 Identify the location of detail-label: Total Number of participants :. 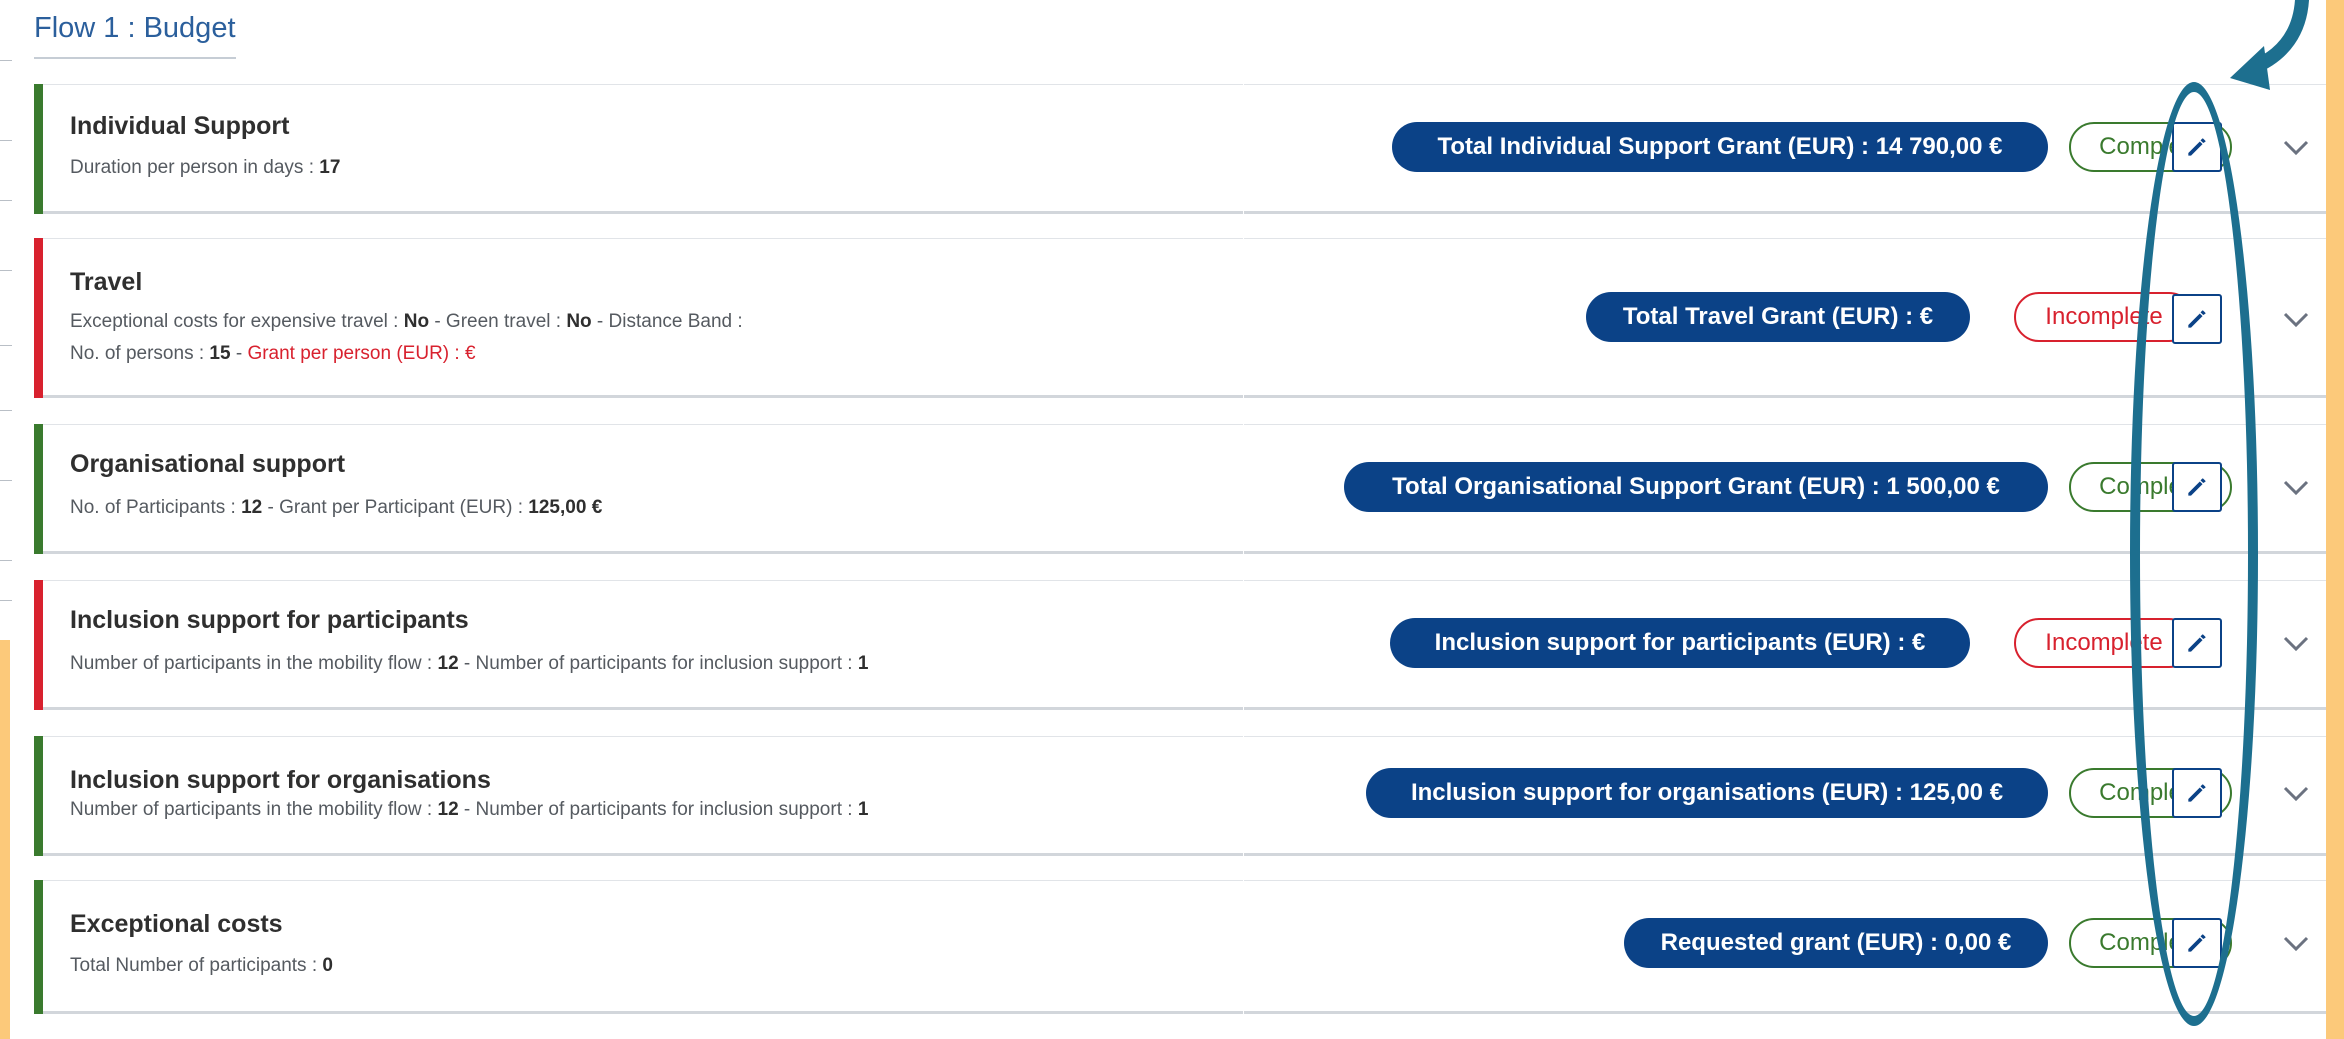
(196, 965).